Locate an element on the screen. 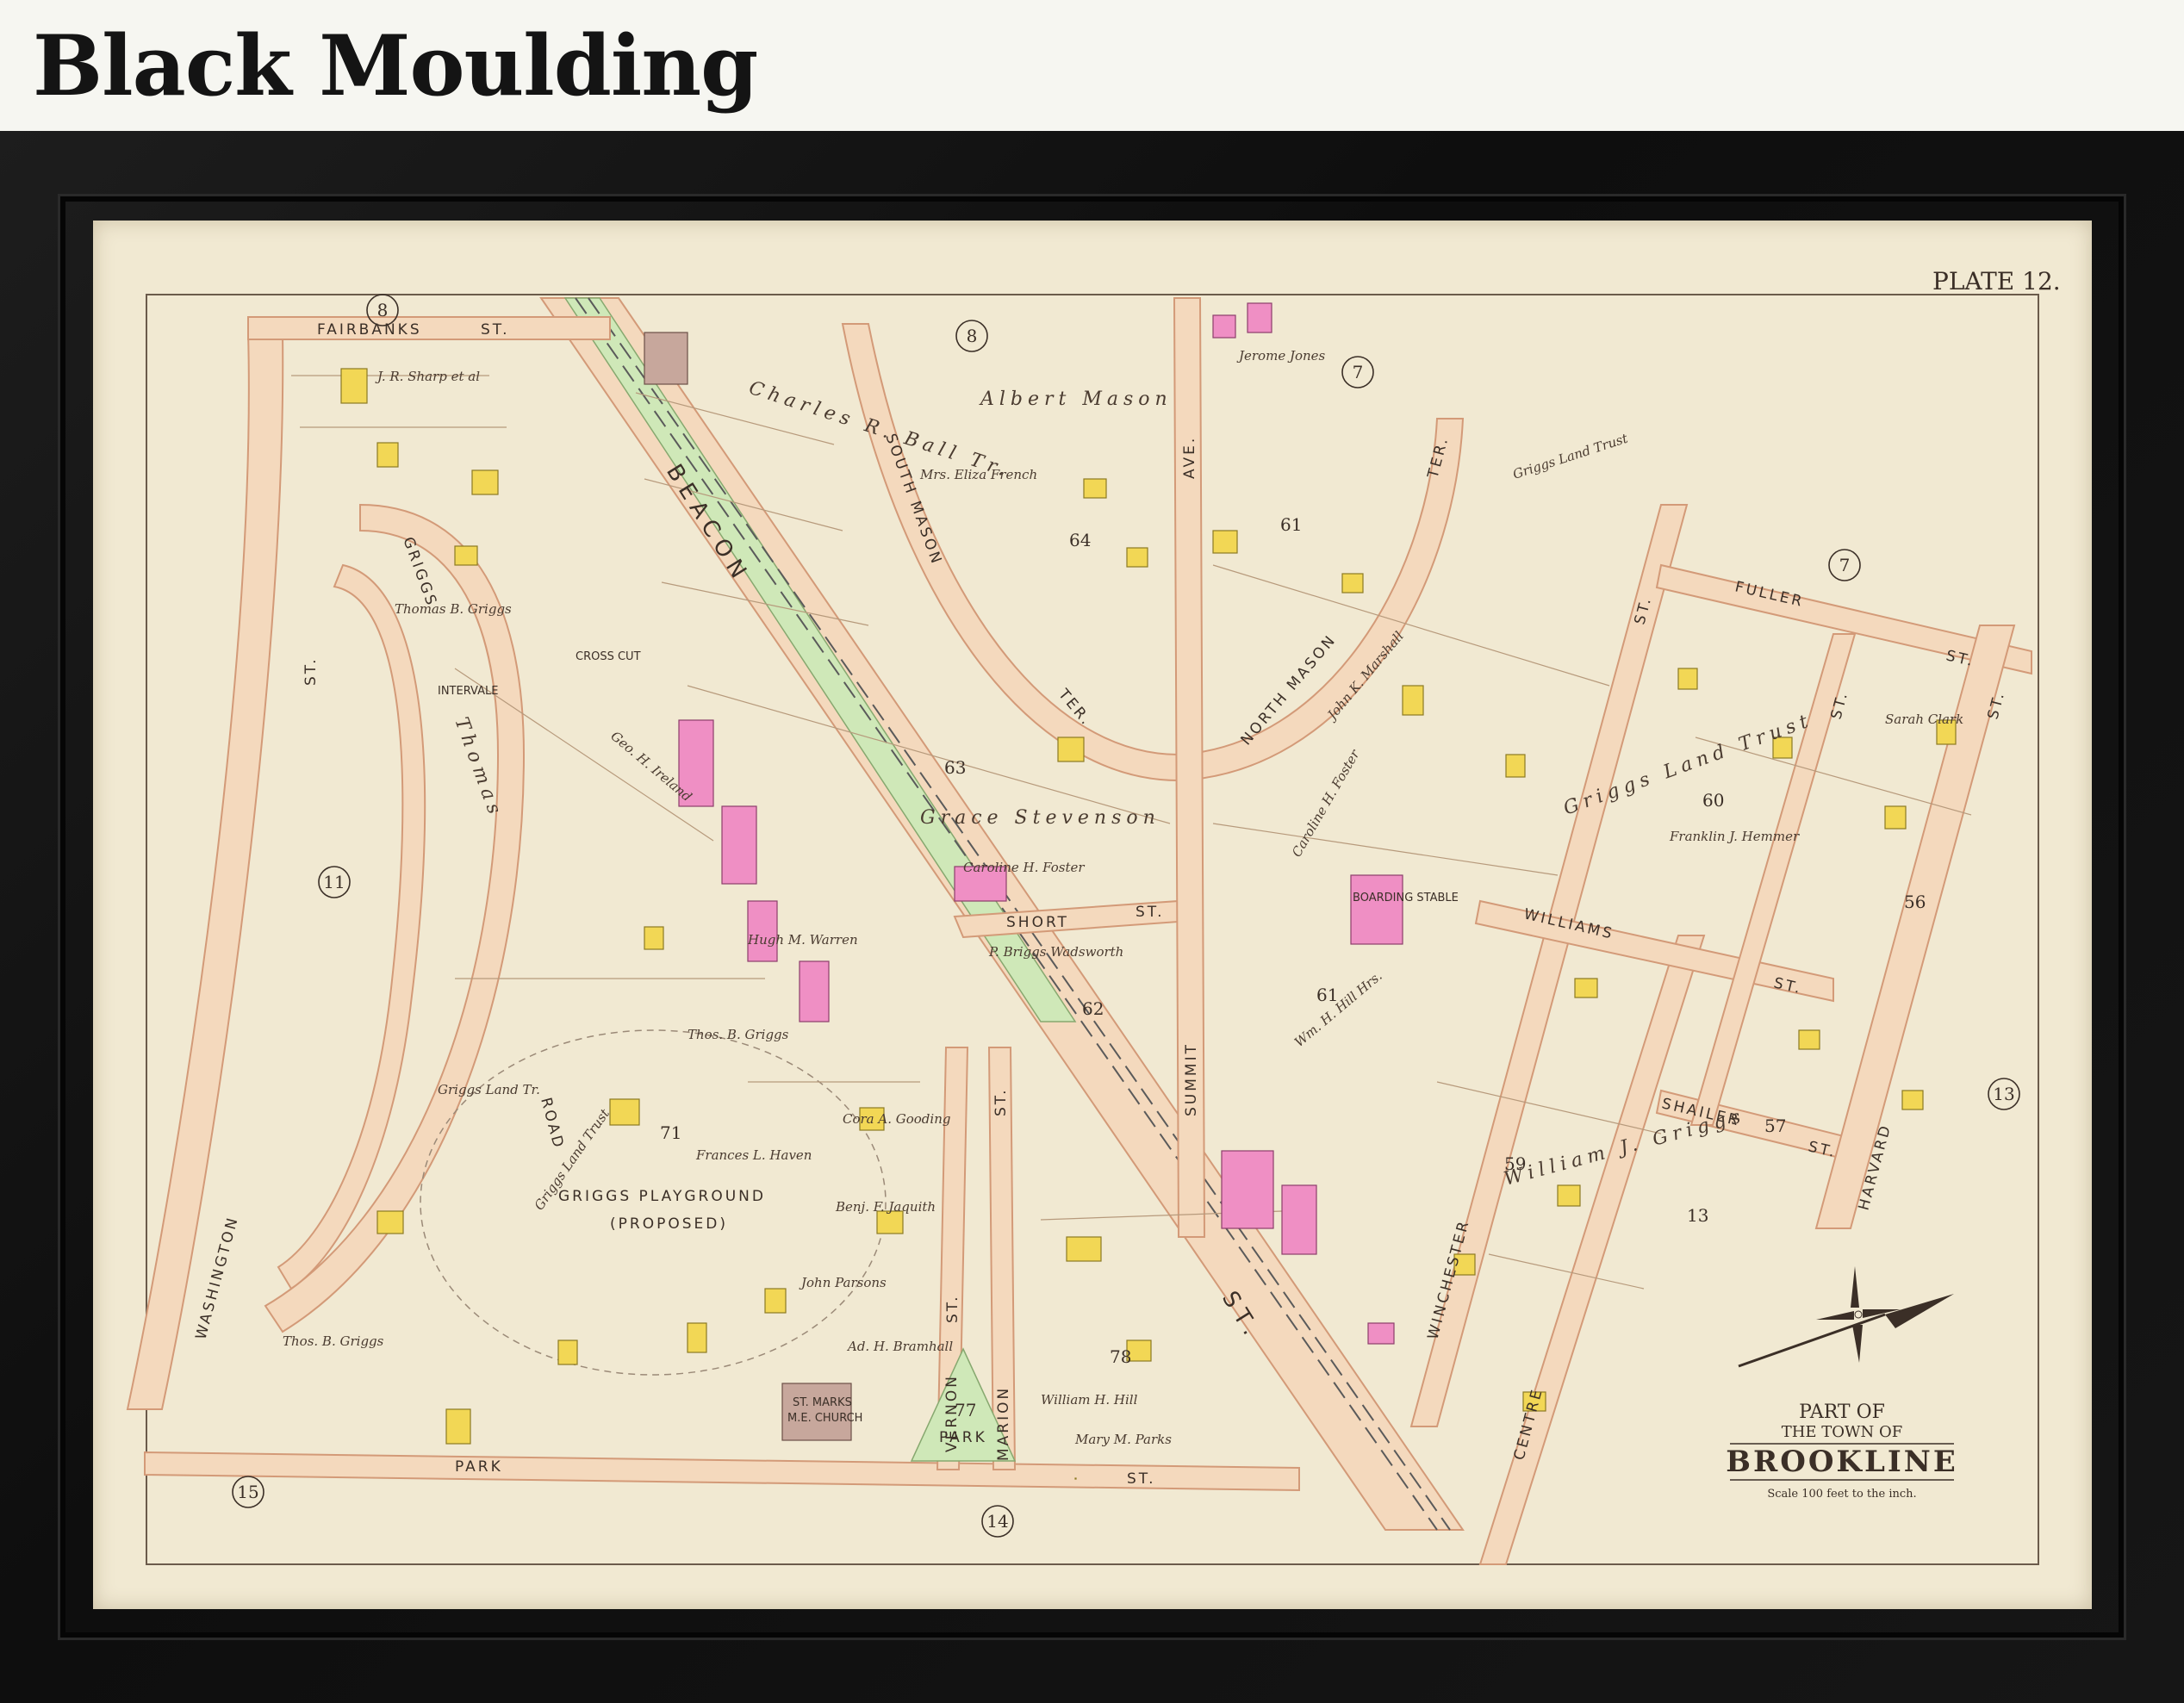 This screenshot has height=1703, width=2184. owner-name: Griggs Land Tr. is located at coordinates (489, 1089).